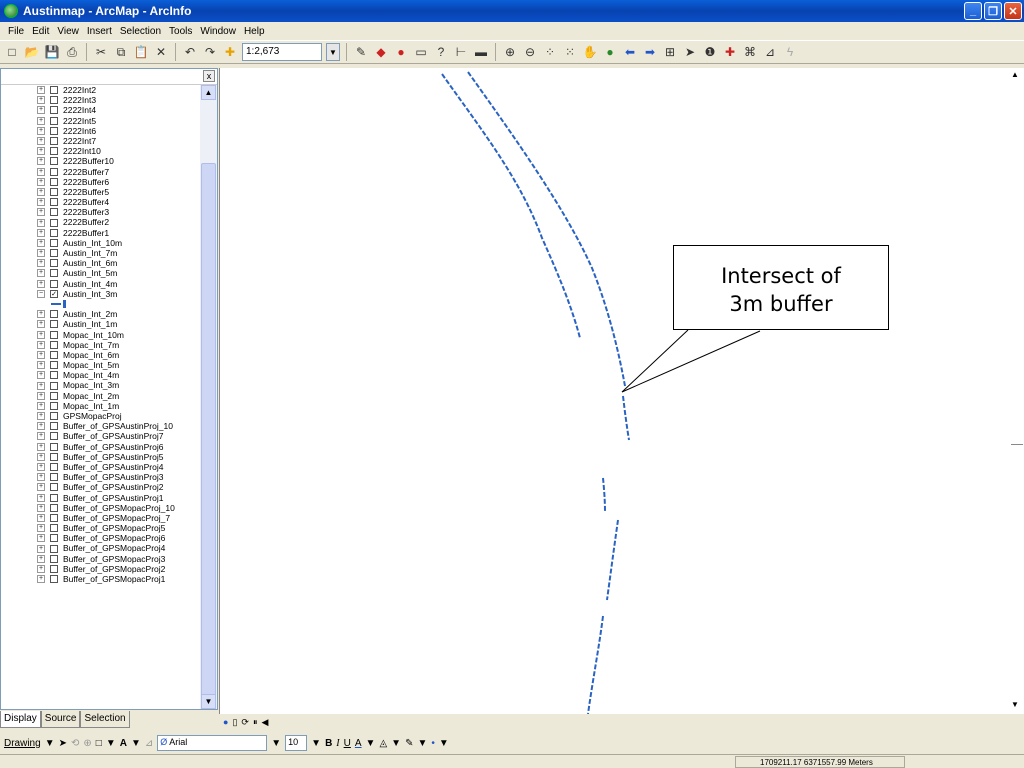  I want to click on window-icon: ▭, so click(421, 52).